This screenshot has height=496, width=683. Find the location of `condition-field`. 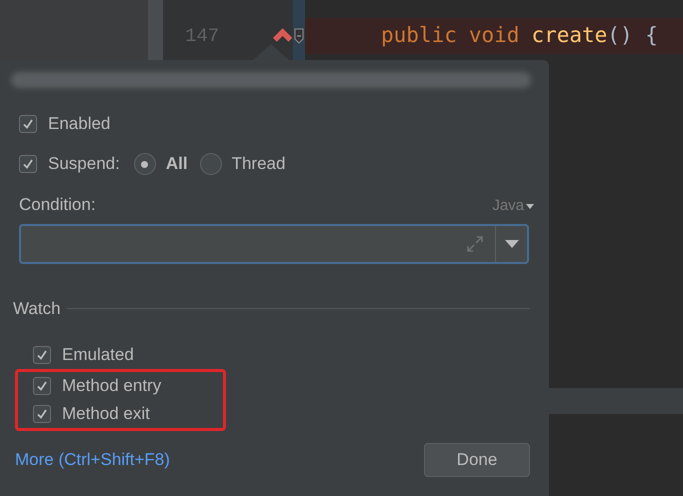

condition-field is located at coordinates (274, 244).